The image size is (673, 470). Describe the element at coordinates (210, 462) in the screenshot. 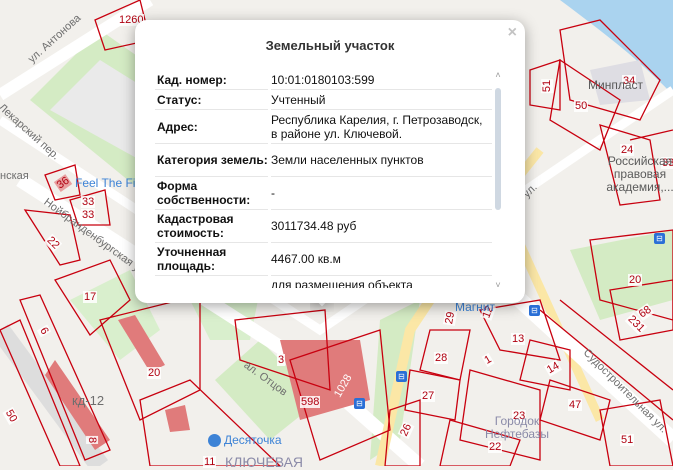

I see `parcel-label: 11` at that location.